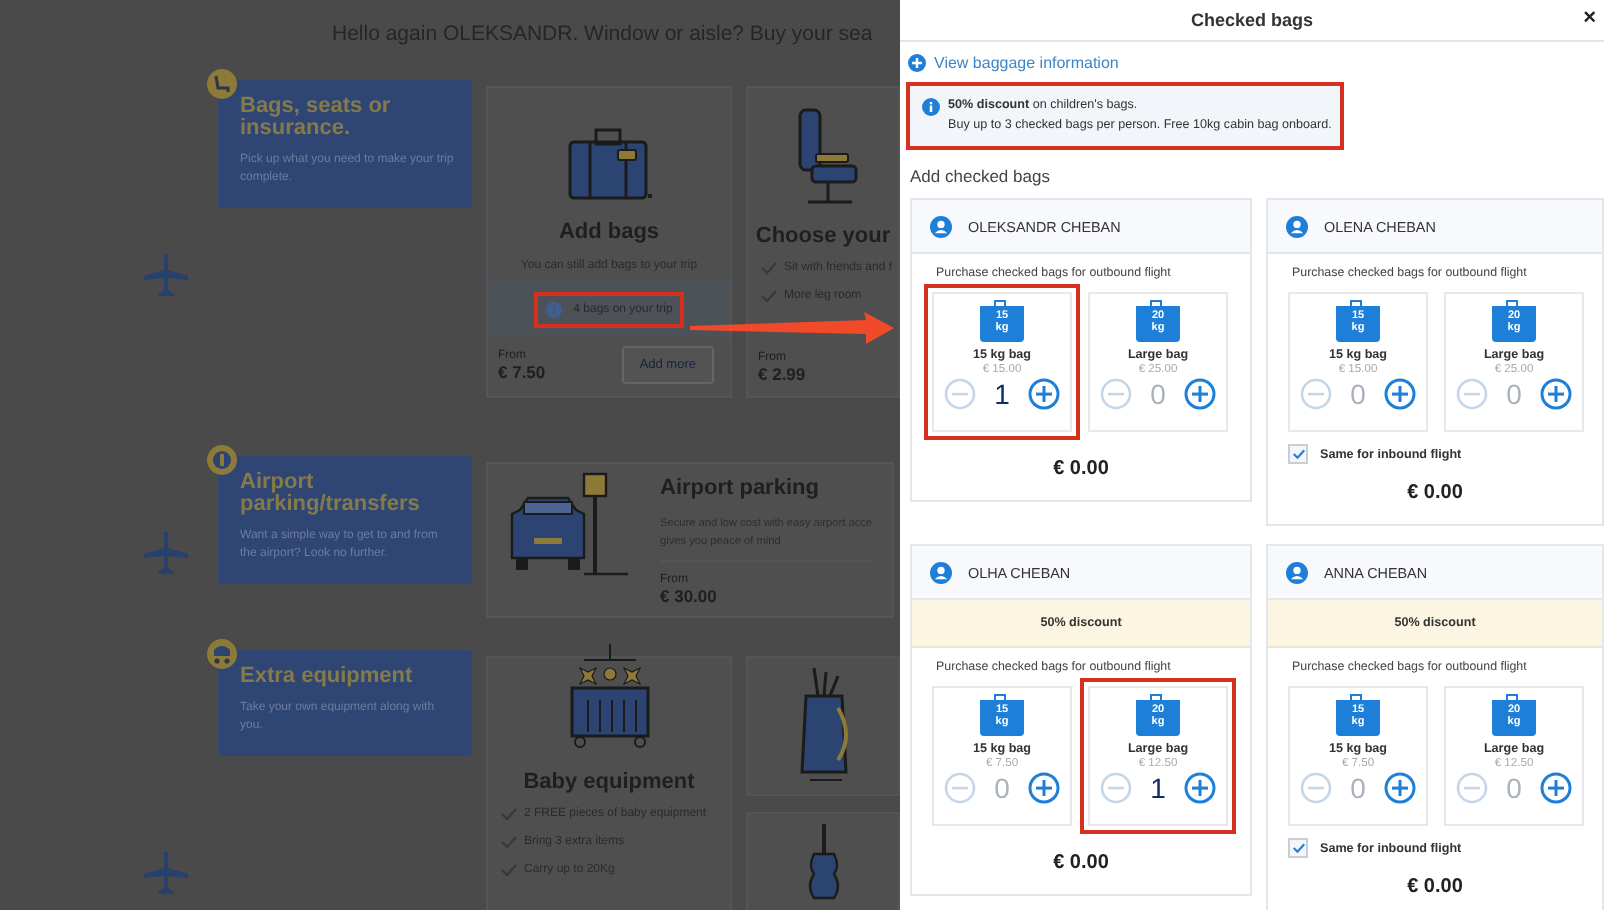  Describe the element at coordinates (316, 118) in the screenshot. I see `section-title: Bags, seats or insurance.` at that location.